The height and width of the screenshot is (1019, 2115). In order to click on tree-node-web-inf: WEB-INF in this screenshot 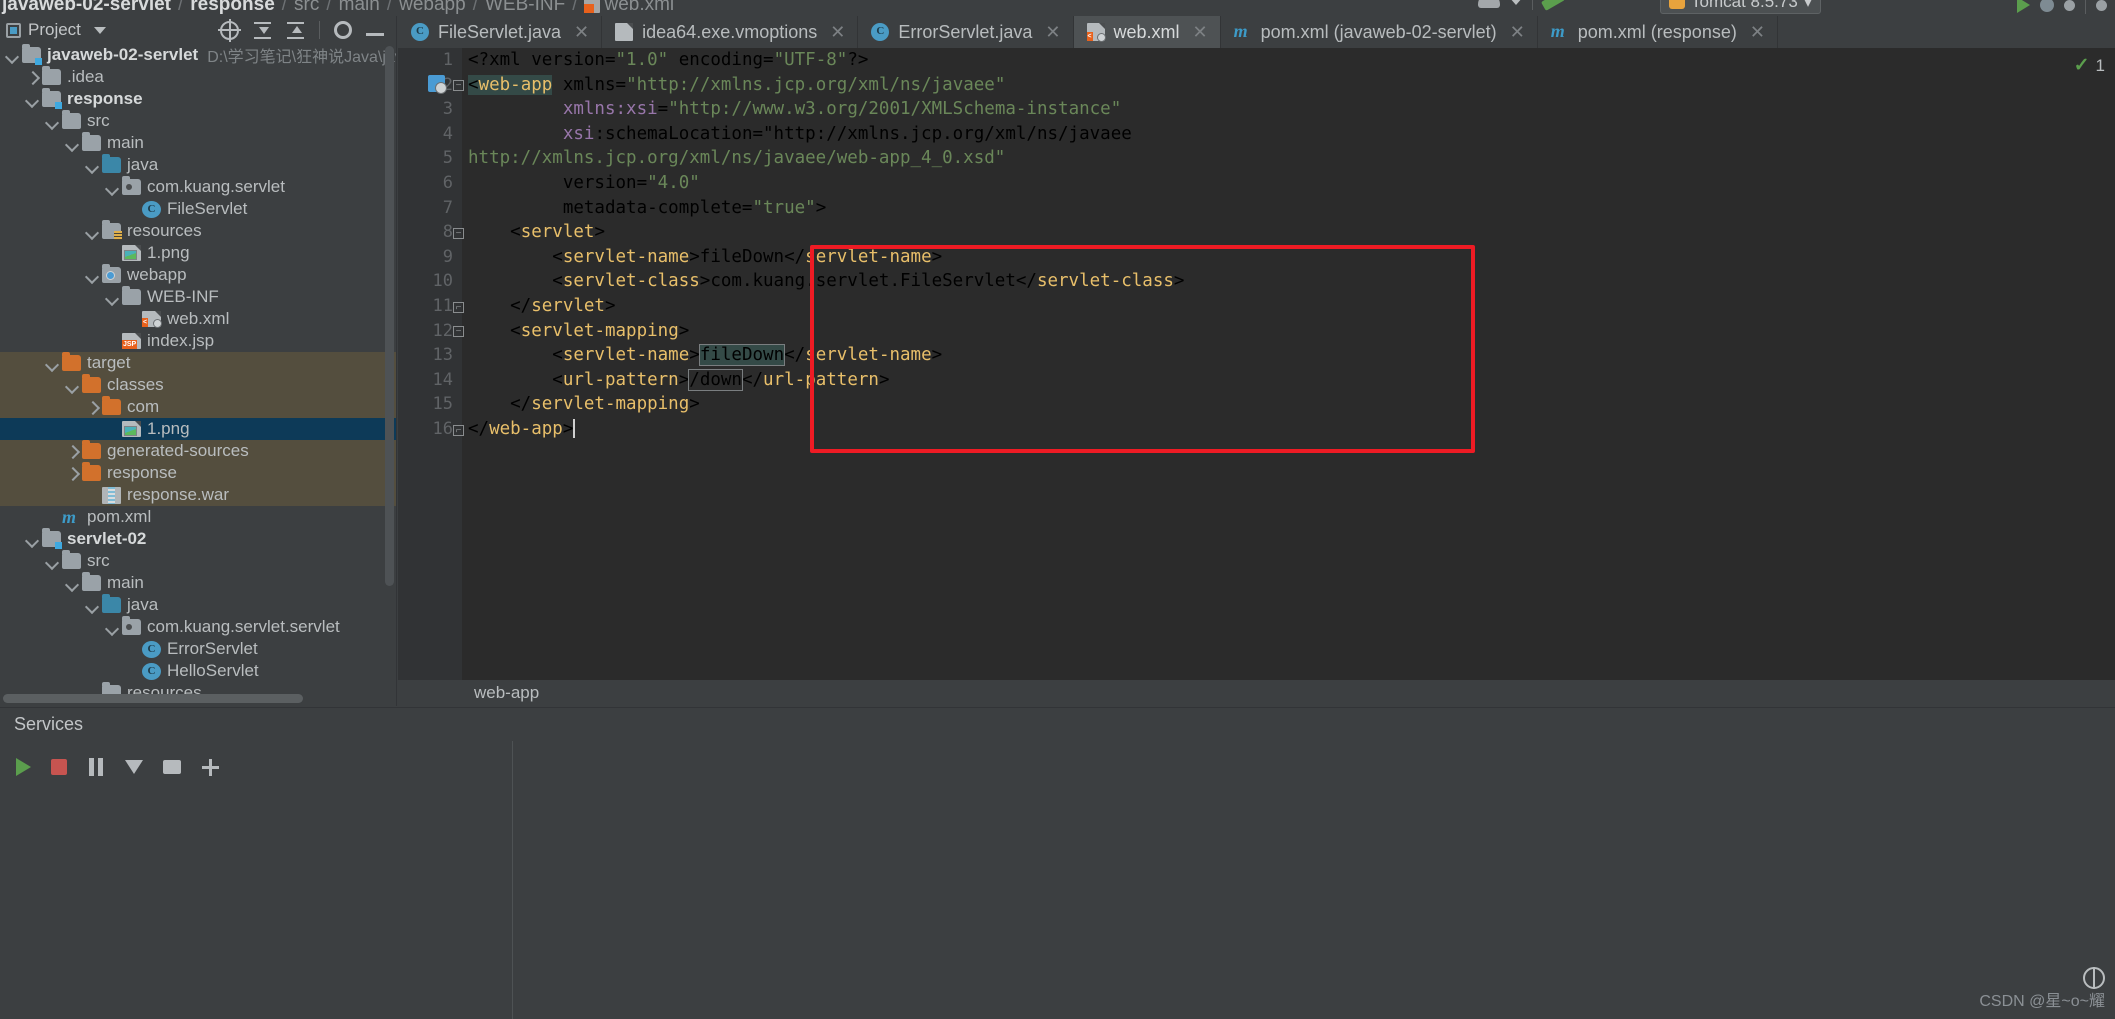, I will do `click(198, 297)`.